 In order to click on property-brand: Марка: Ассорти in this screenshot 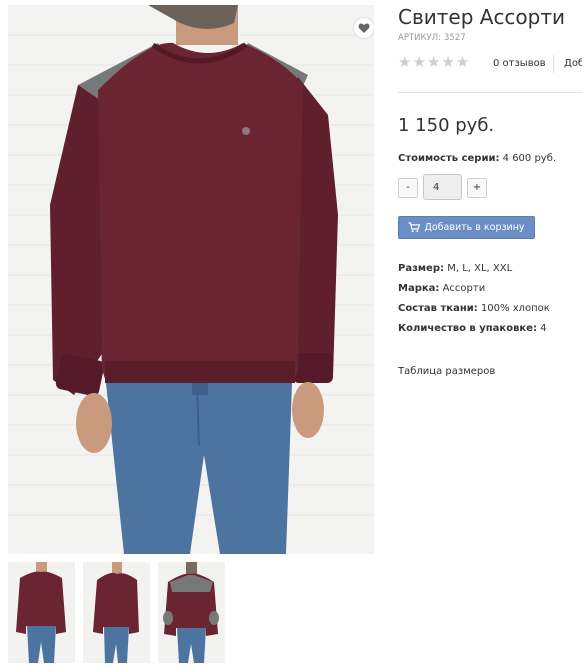, I will do `click(474, 292)`.